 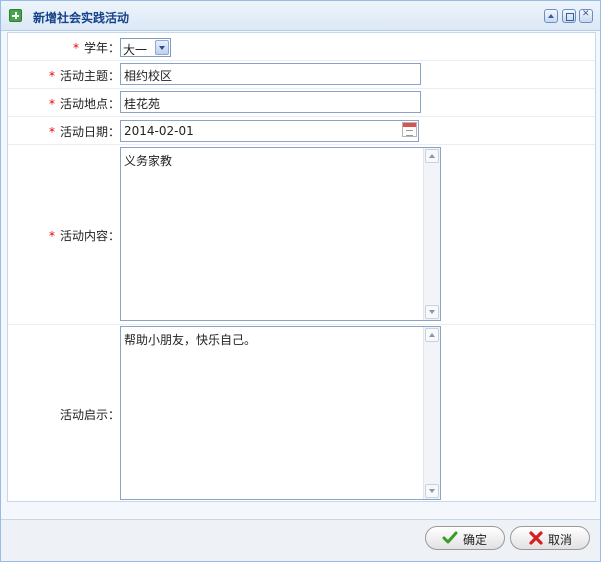 What do you see at coordinates (300, 540) in the screenshot?
I see `dialog-footer: 确定 取消` at bounding box center [300, 540].